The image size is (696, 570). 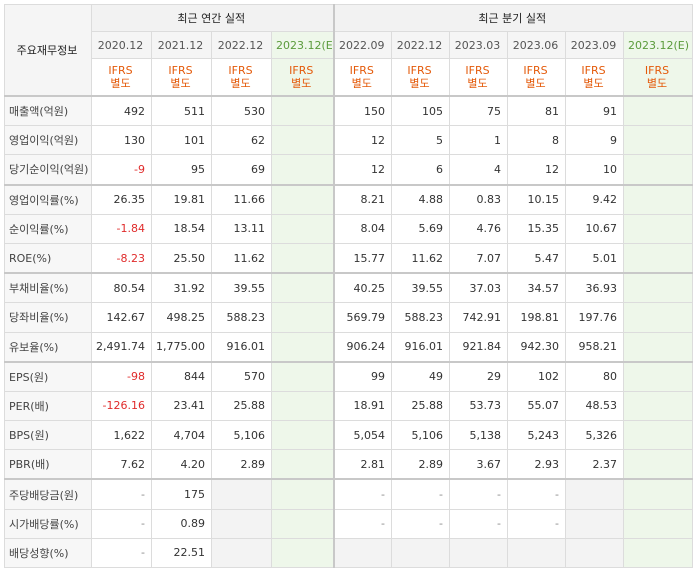 What do you see at coordinates (421, 464) in the screenshot?
I see `table-cell: 2.89` at bounding box center [421, 464].